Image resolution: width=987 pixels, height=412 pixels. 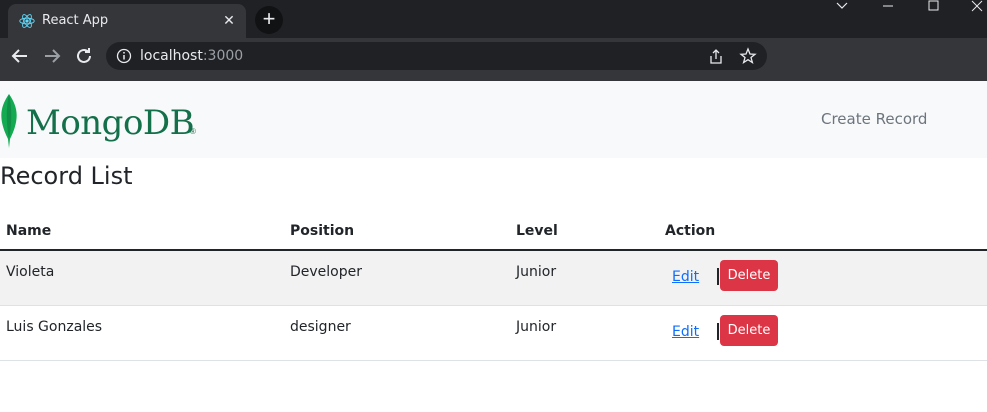 What do you see at coordinates (142, 231) in the screenshot?
I see `header-name: Name` at bounding box center [142, 231].